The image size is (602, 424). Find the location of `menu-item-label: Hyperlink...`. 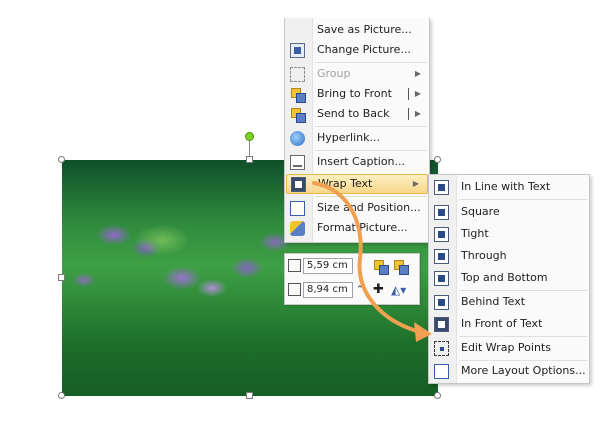

menu-item-label: Hyperlink... is located at coordinates (348, 137).